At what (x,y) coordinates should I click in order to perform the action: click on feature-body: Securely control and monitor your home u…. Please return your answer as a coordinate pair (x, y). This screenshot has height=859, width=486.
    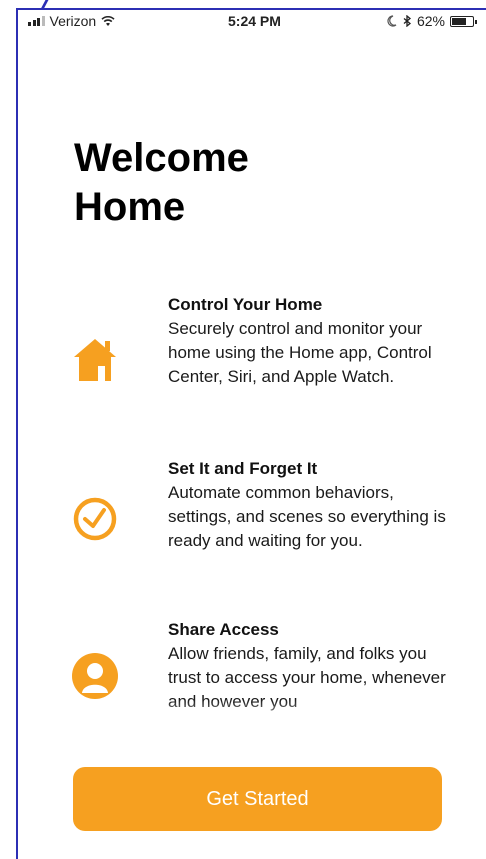
    Looking at the image, I should click on (300, 352).